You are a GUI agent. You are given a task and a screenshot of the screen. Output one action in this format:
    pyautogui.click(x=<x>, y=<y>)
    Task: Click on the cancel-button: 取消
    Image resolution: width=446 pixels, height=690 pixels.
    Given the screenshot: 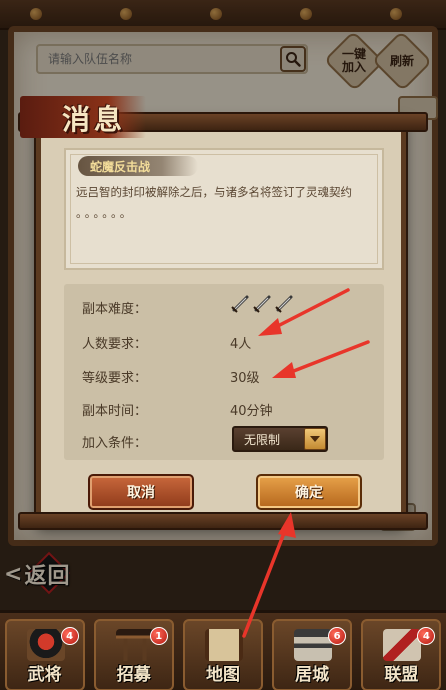 What is the action you would take?
    pyautogui.click(x=141, y=492)
    